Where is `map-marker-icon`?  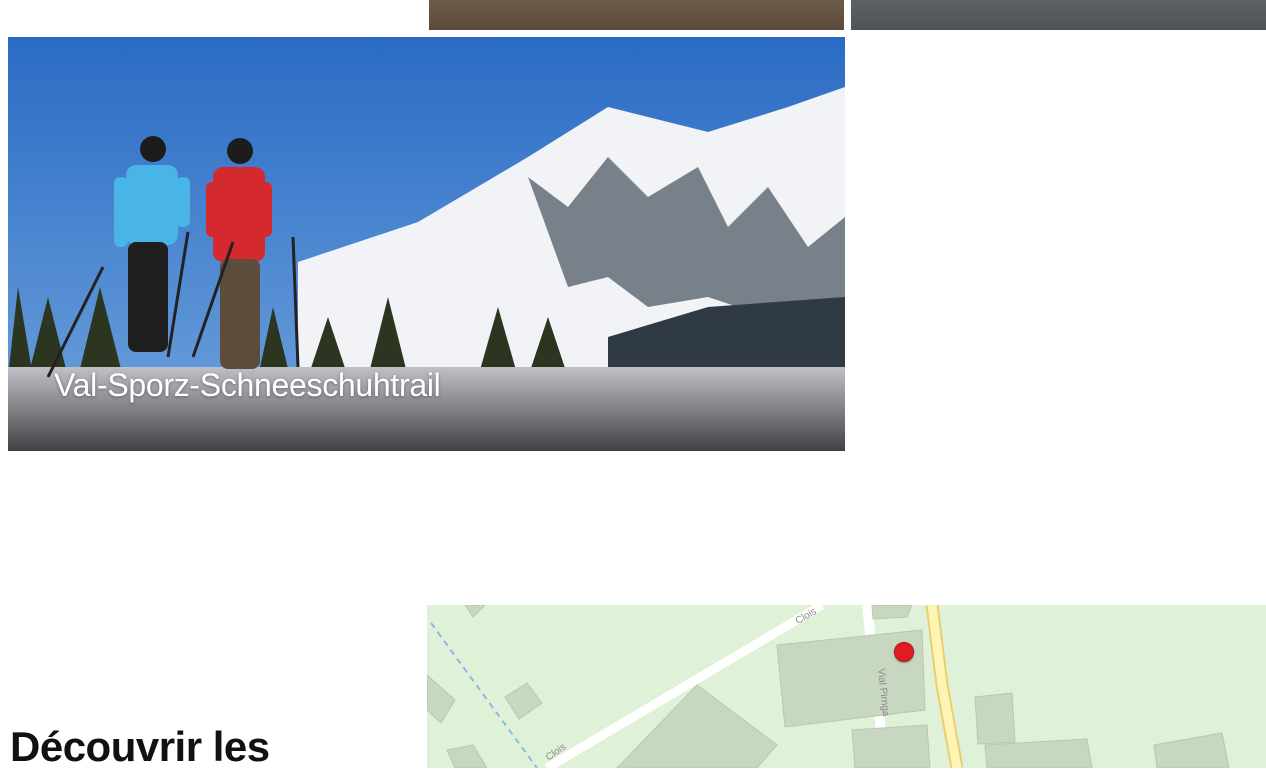
map-marker-icon is located at coordinates (904, 652).